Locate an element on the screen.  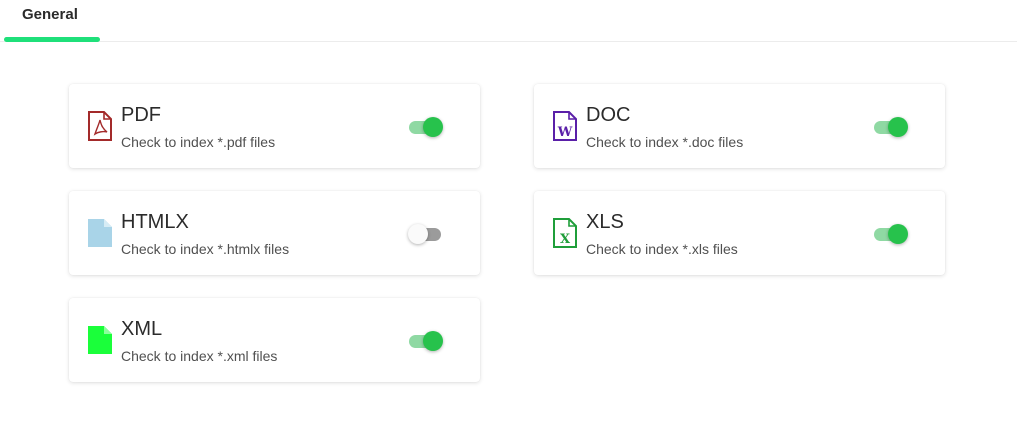
htmlx-index-toggle is located at coordinates (425, 234).